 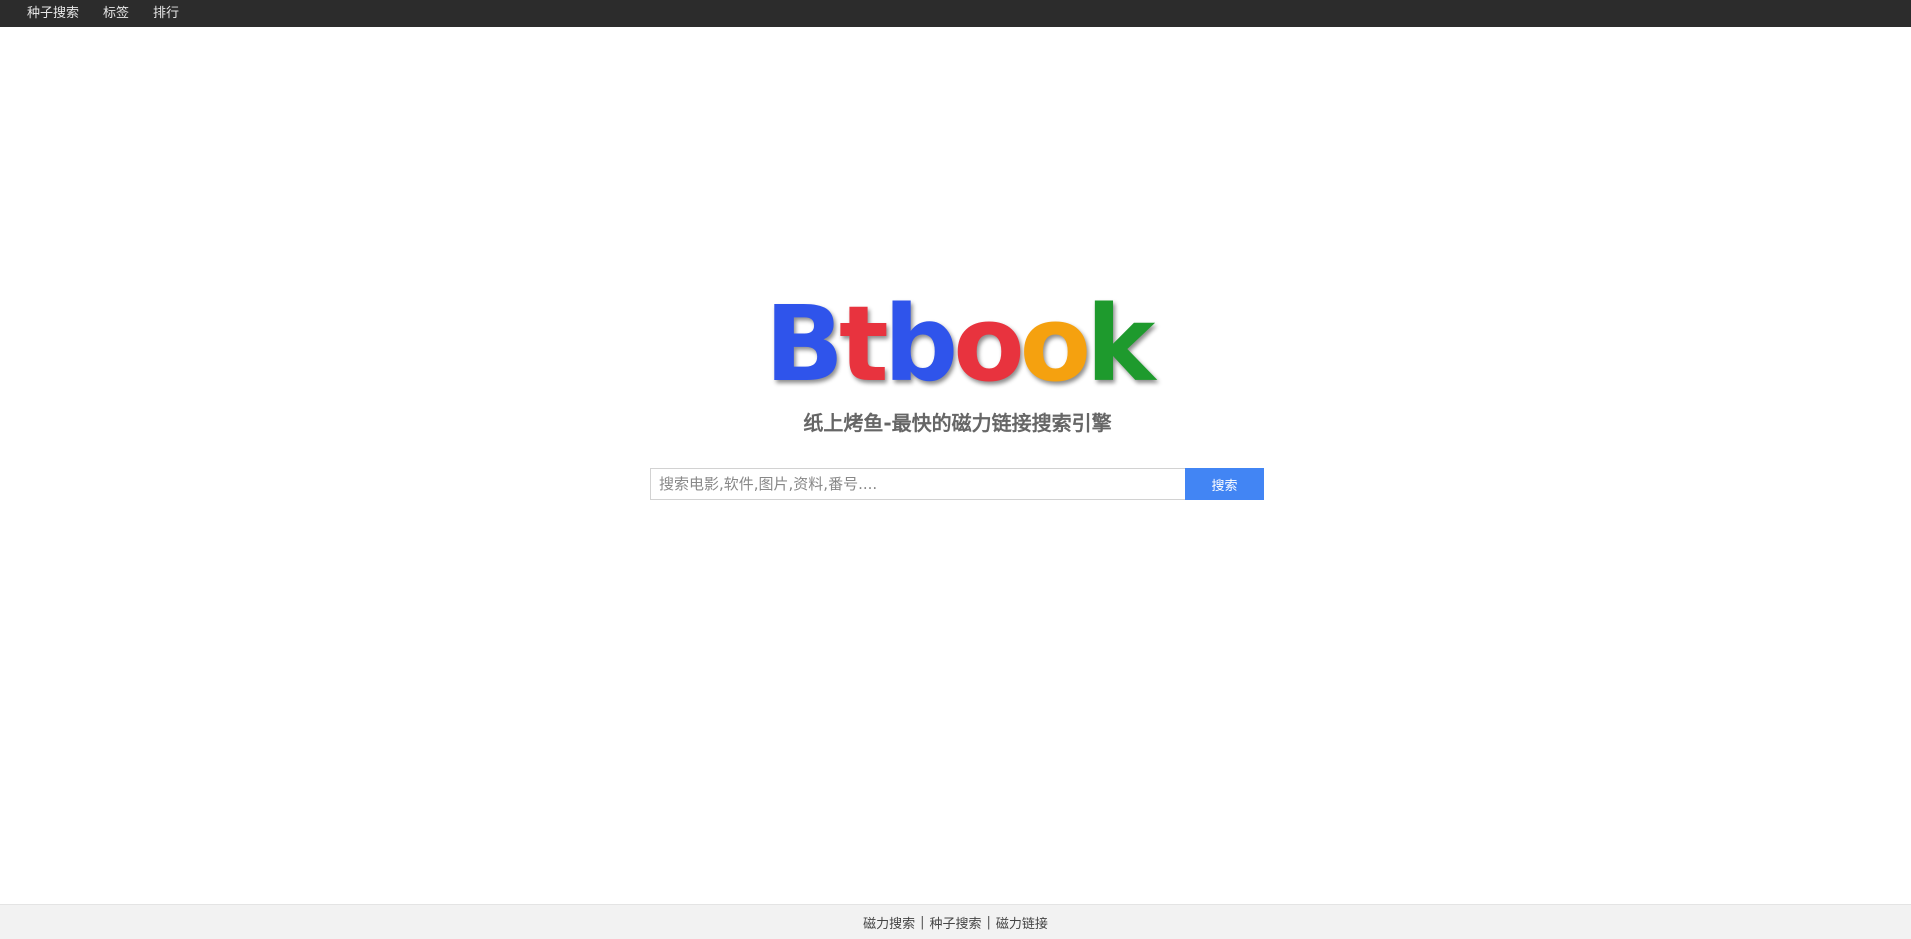 What do you see at coordinates (988, 344) in the screenshot?
I see `logo-letter-4: o` at bounding box center [988, 344].